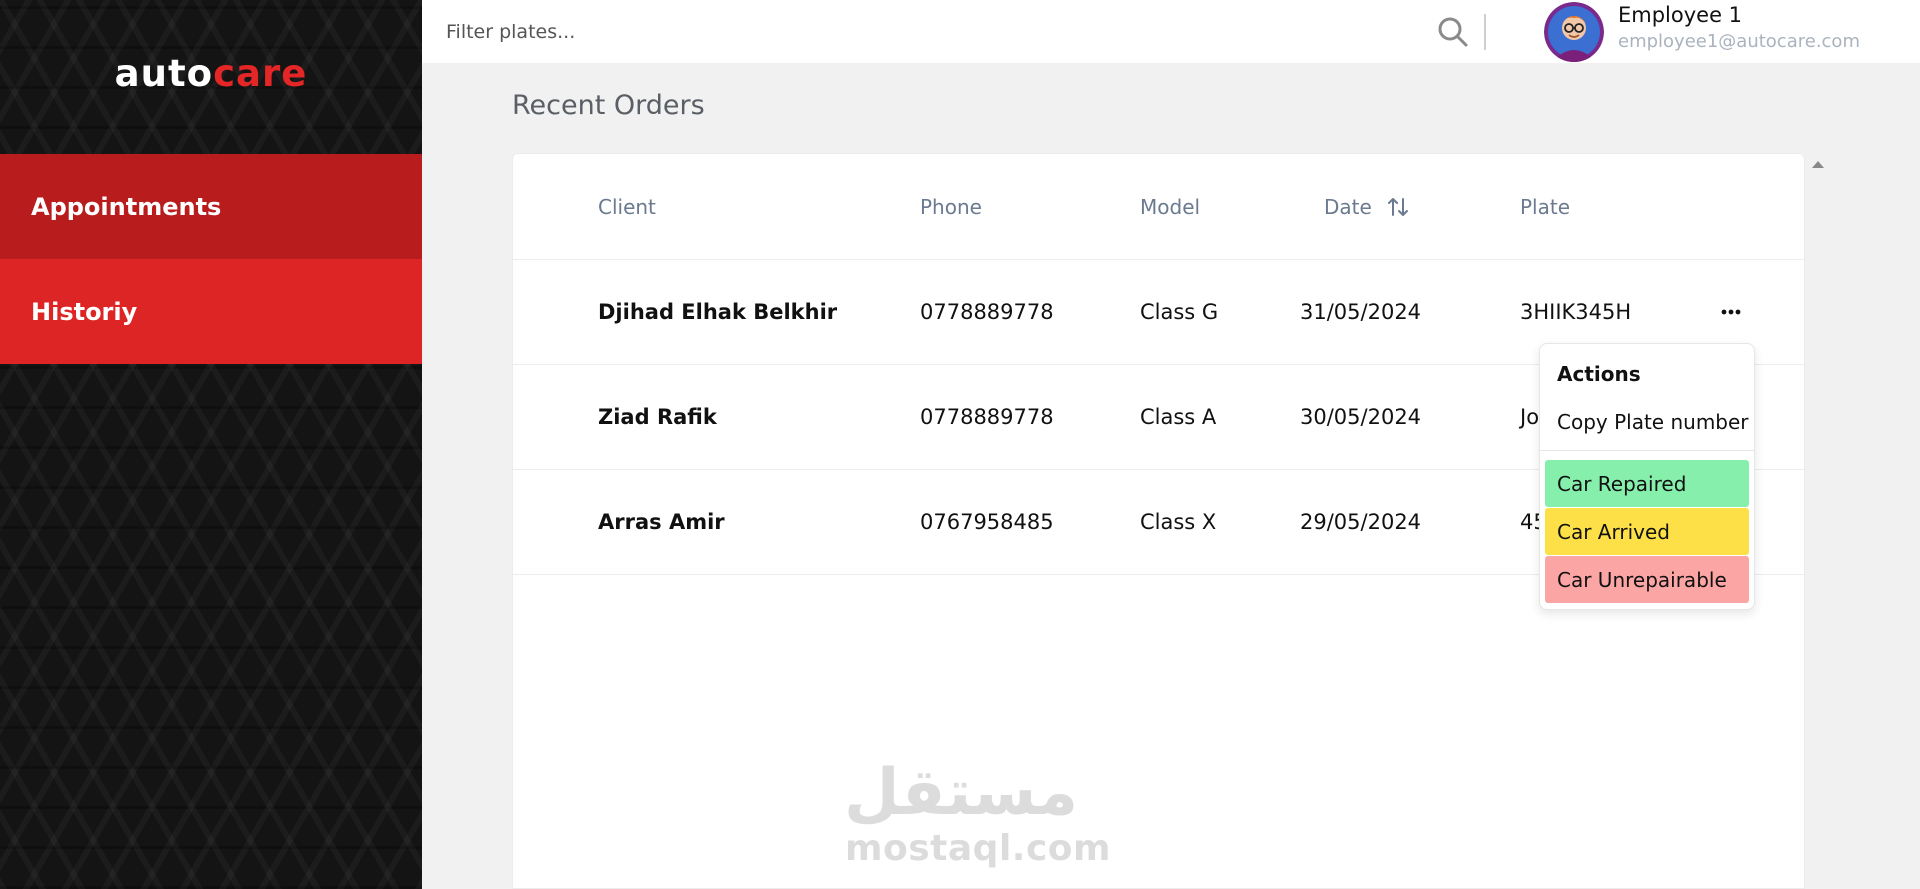 The width and height of the screenshot is (1920, 889). What do you see at coordinates (1642, 579) in the screenshot?
I see `status-label: Car Unrepairable` at bounding box center [1642, 579].